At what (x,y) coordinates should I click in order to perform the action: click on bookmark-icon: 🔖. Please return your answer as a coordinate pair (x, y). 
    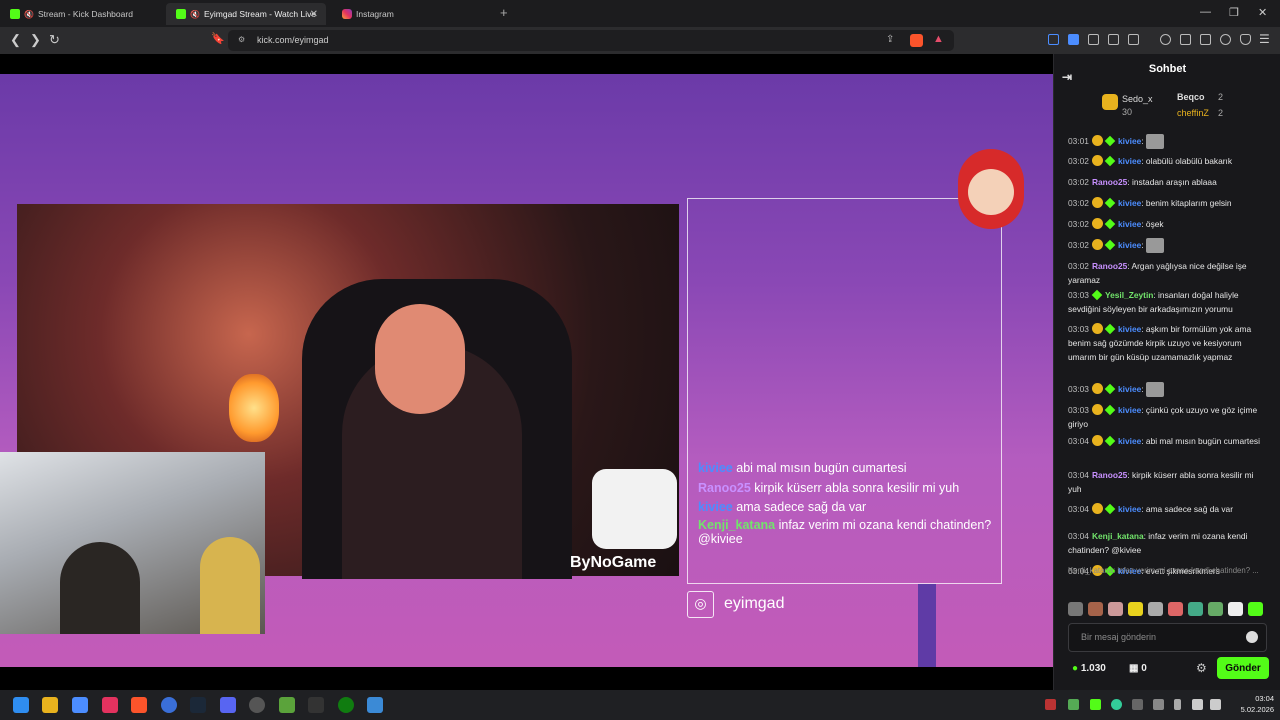
    Looking at the image, I should click on (218, 38).